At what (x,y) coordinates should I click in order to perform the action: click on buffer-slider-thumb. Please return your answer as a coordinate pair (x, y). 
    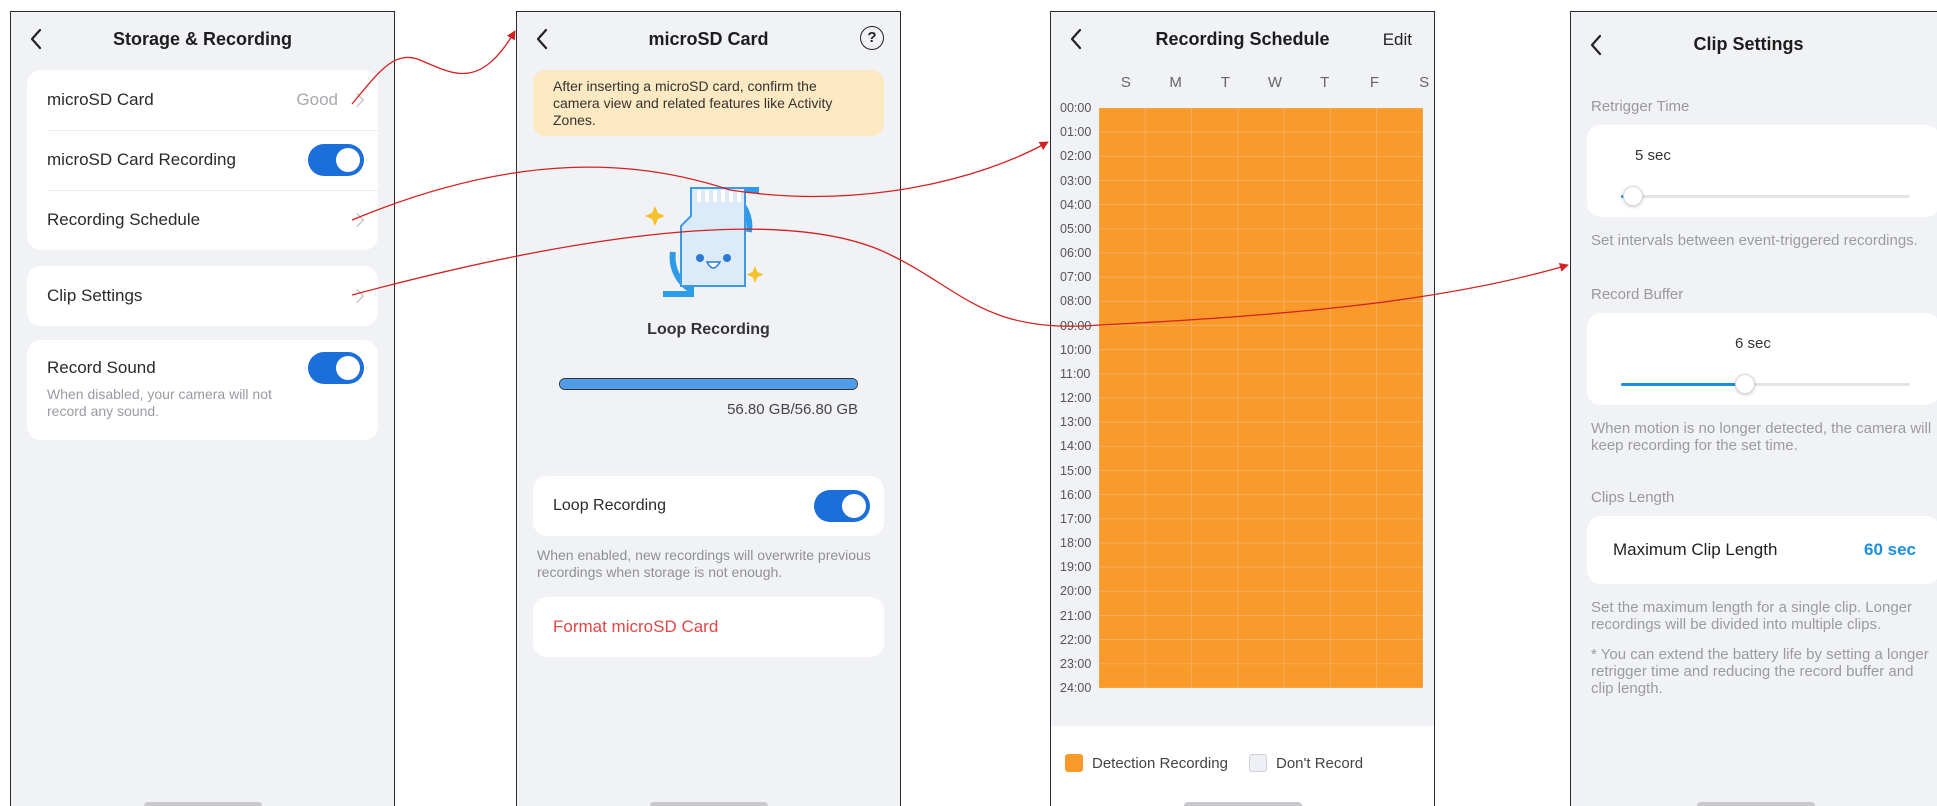
    Looking at the image, I should click on (1745, 384).